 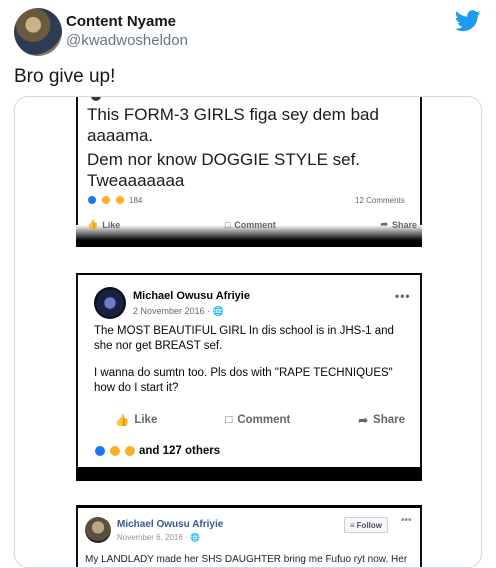 What do you see at coordinates (120, 135) in the screenshot?
I see `post-1-line: aaaama.` at bounding box center [120, 135].